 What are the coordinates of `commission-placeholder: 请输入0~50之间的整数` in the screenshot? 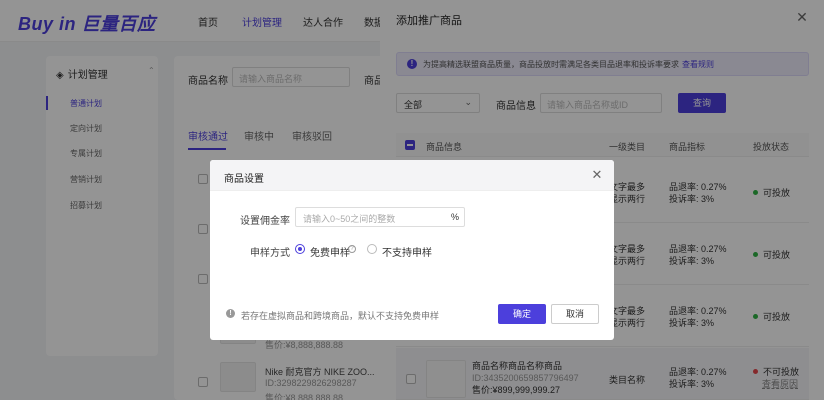 It's located at (349, 219).